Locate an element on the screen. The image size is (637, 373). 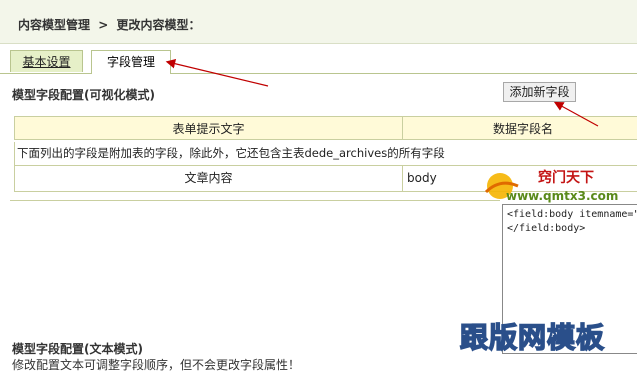
annotation-arrow-tab is located at coordinates (218, 74).